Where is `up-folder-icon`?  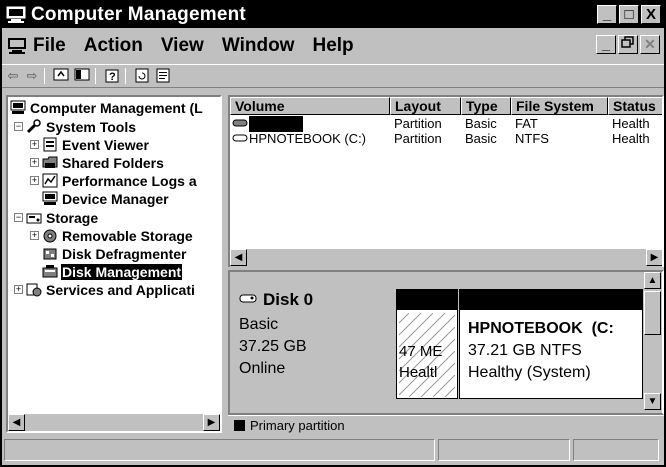
up-folder-icon is located at coordinates (61, 74).